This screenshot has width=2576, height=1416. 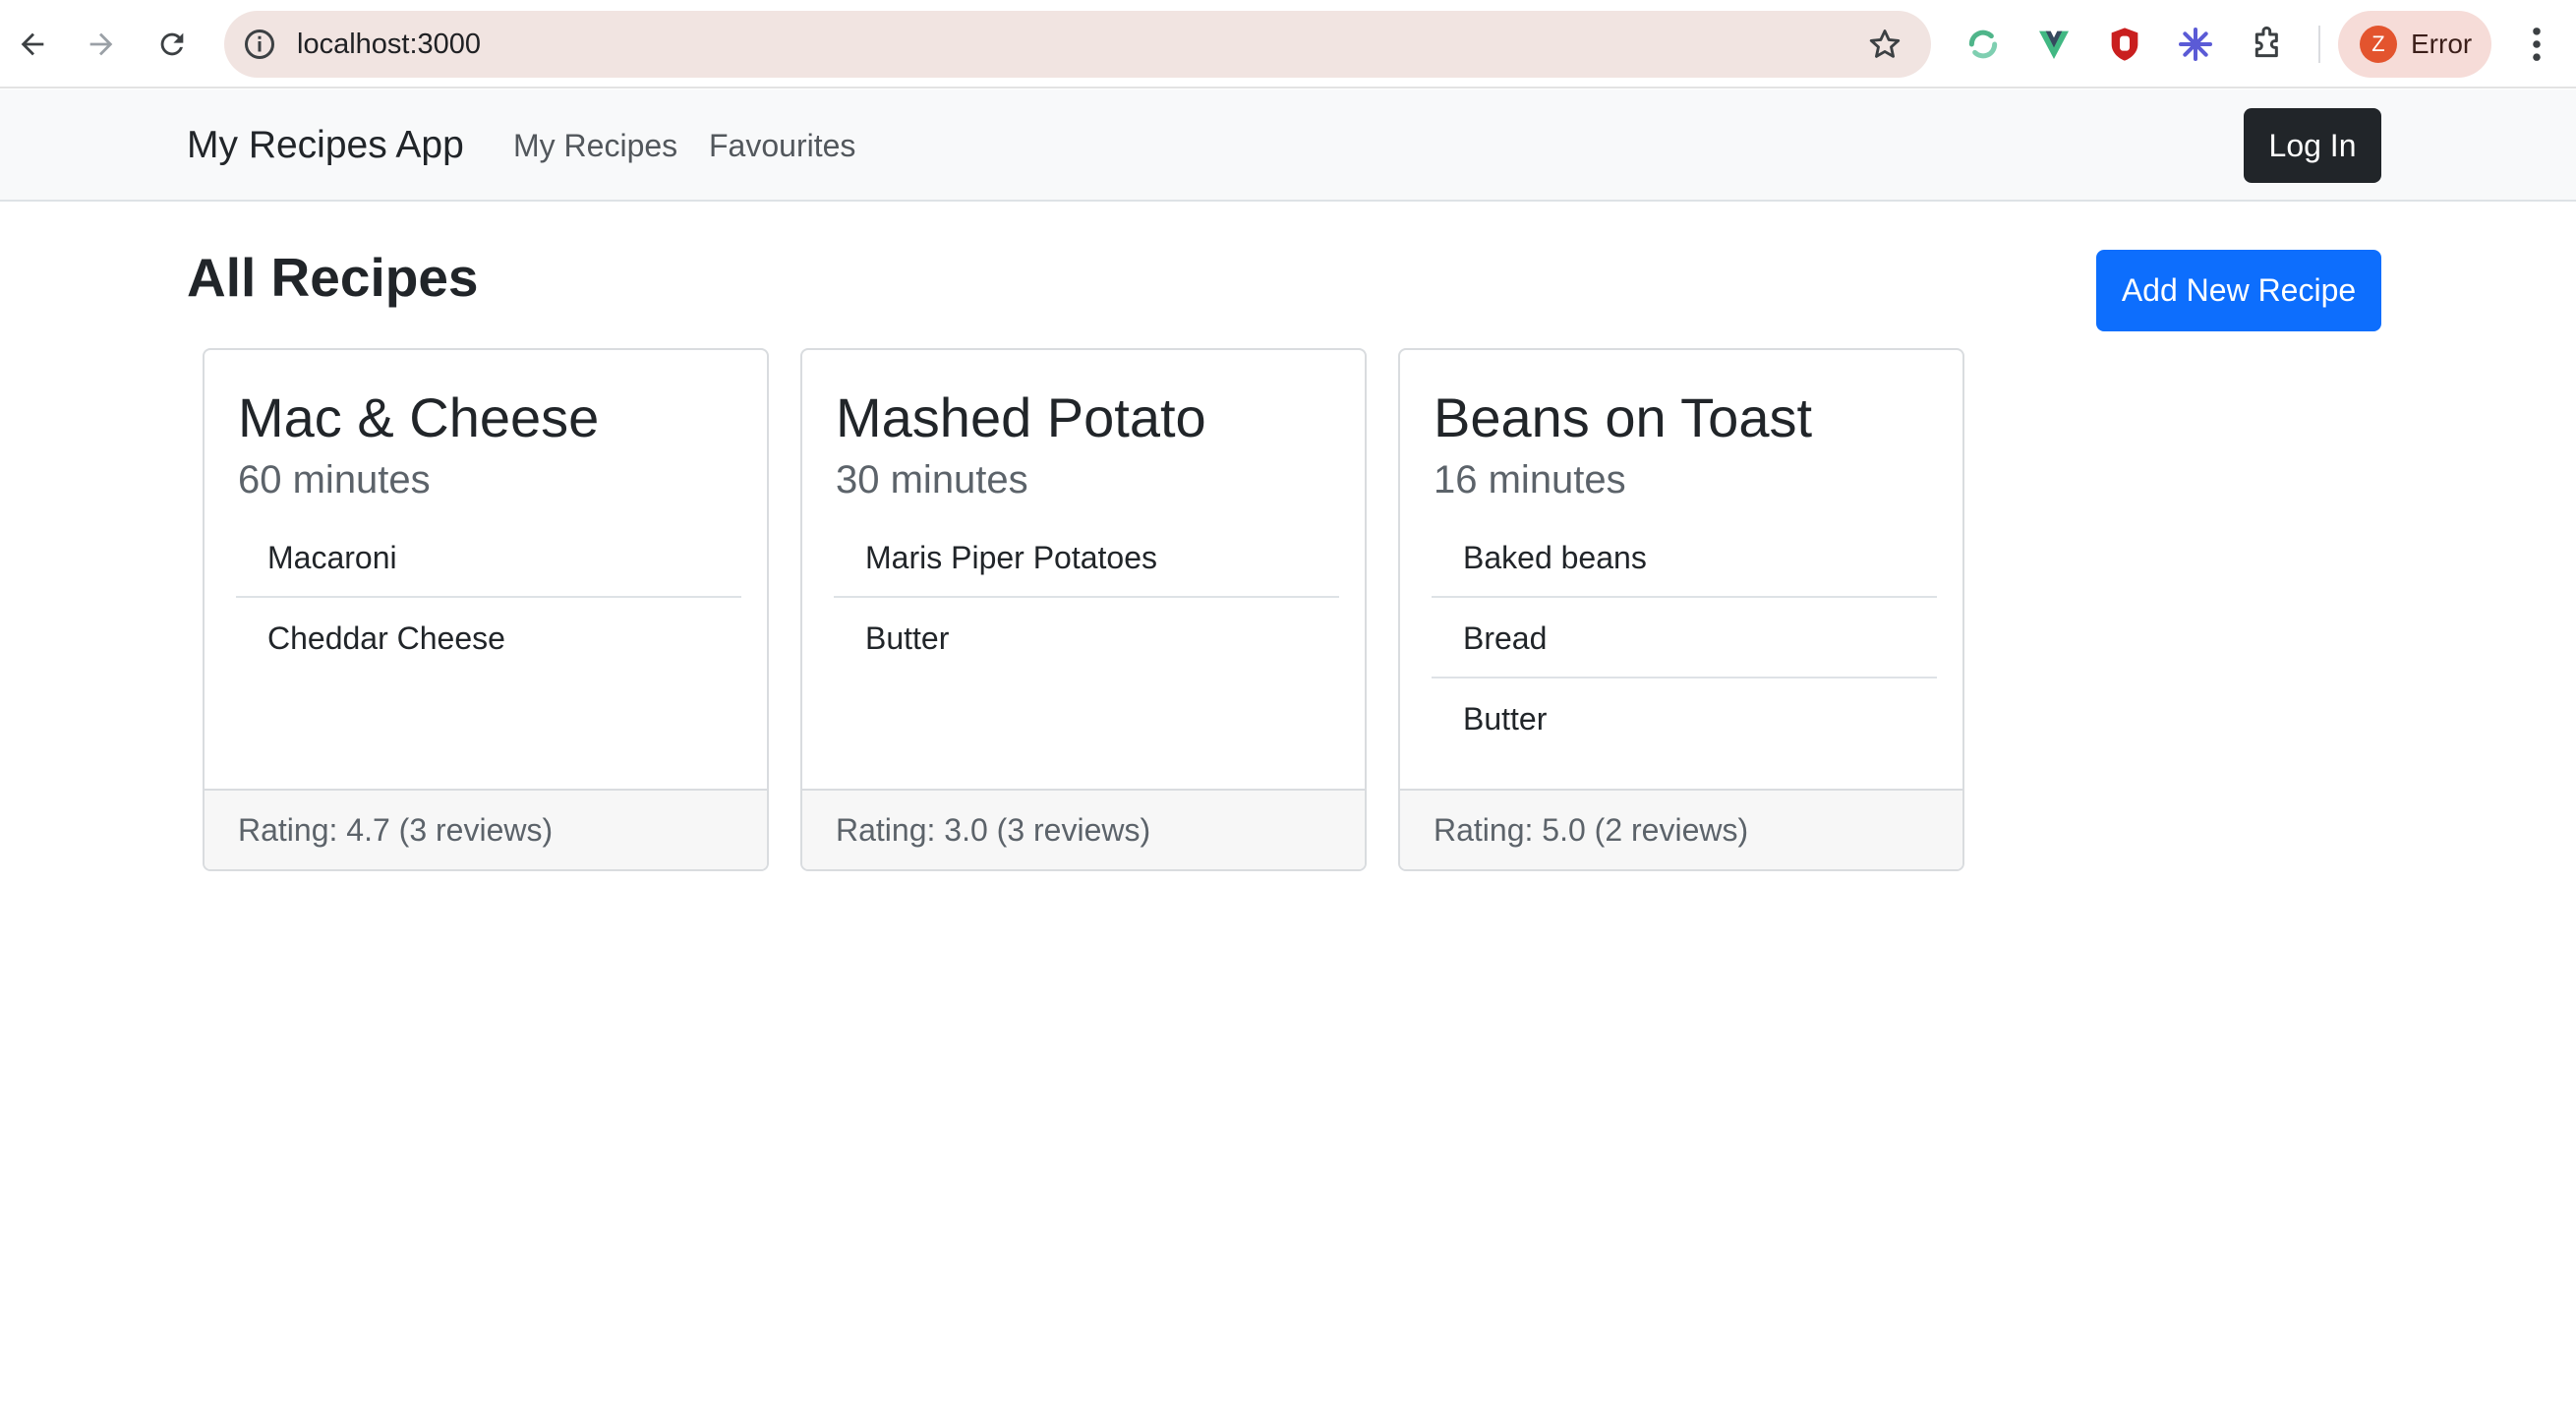 I want to click on recipe-title: Beans on Toast, so click(x=1623, y=417).